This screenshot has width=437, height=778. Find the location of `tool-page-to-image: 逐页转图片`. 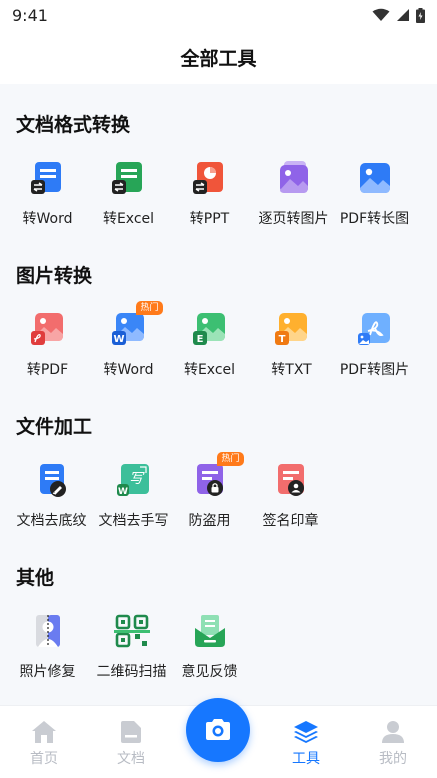

tool-page-to-image: 逐页转图片 is located at coordinates (293, 193).